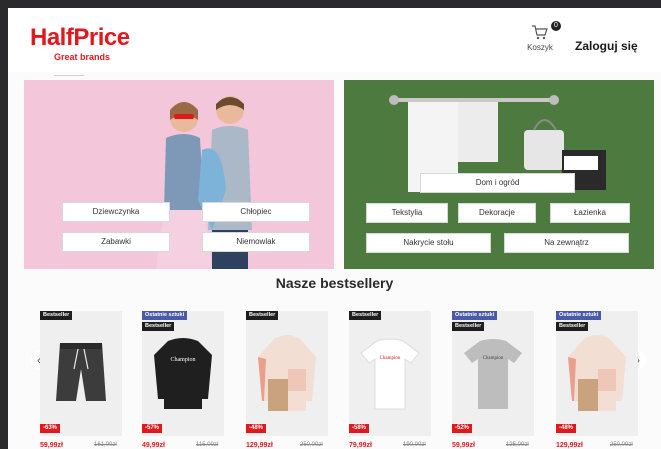  I want to click on product-price: 49,99zł, so click(153, 445).